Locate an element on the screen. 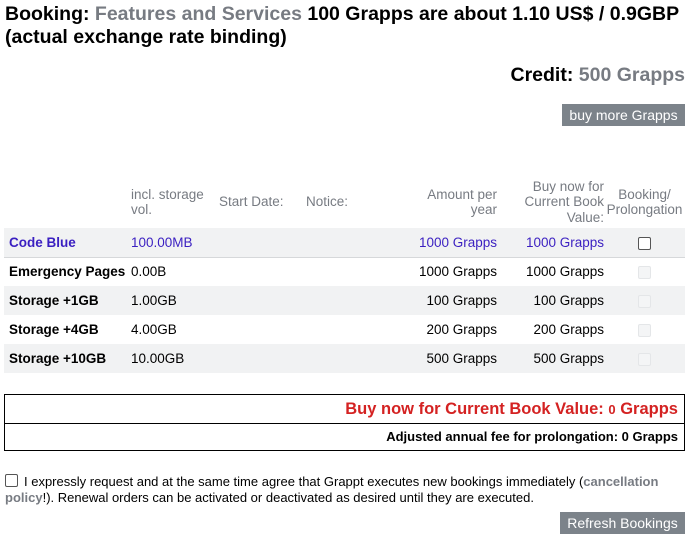 This screenshot has width=692, height=539. col-header-storage: incl. storage vol. is located at coordinates (167, 202).